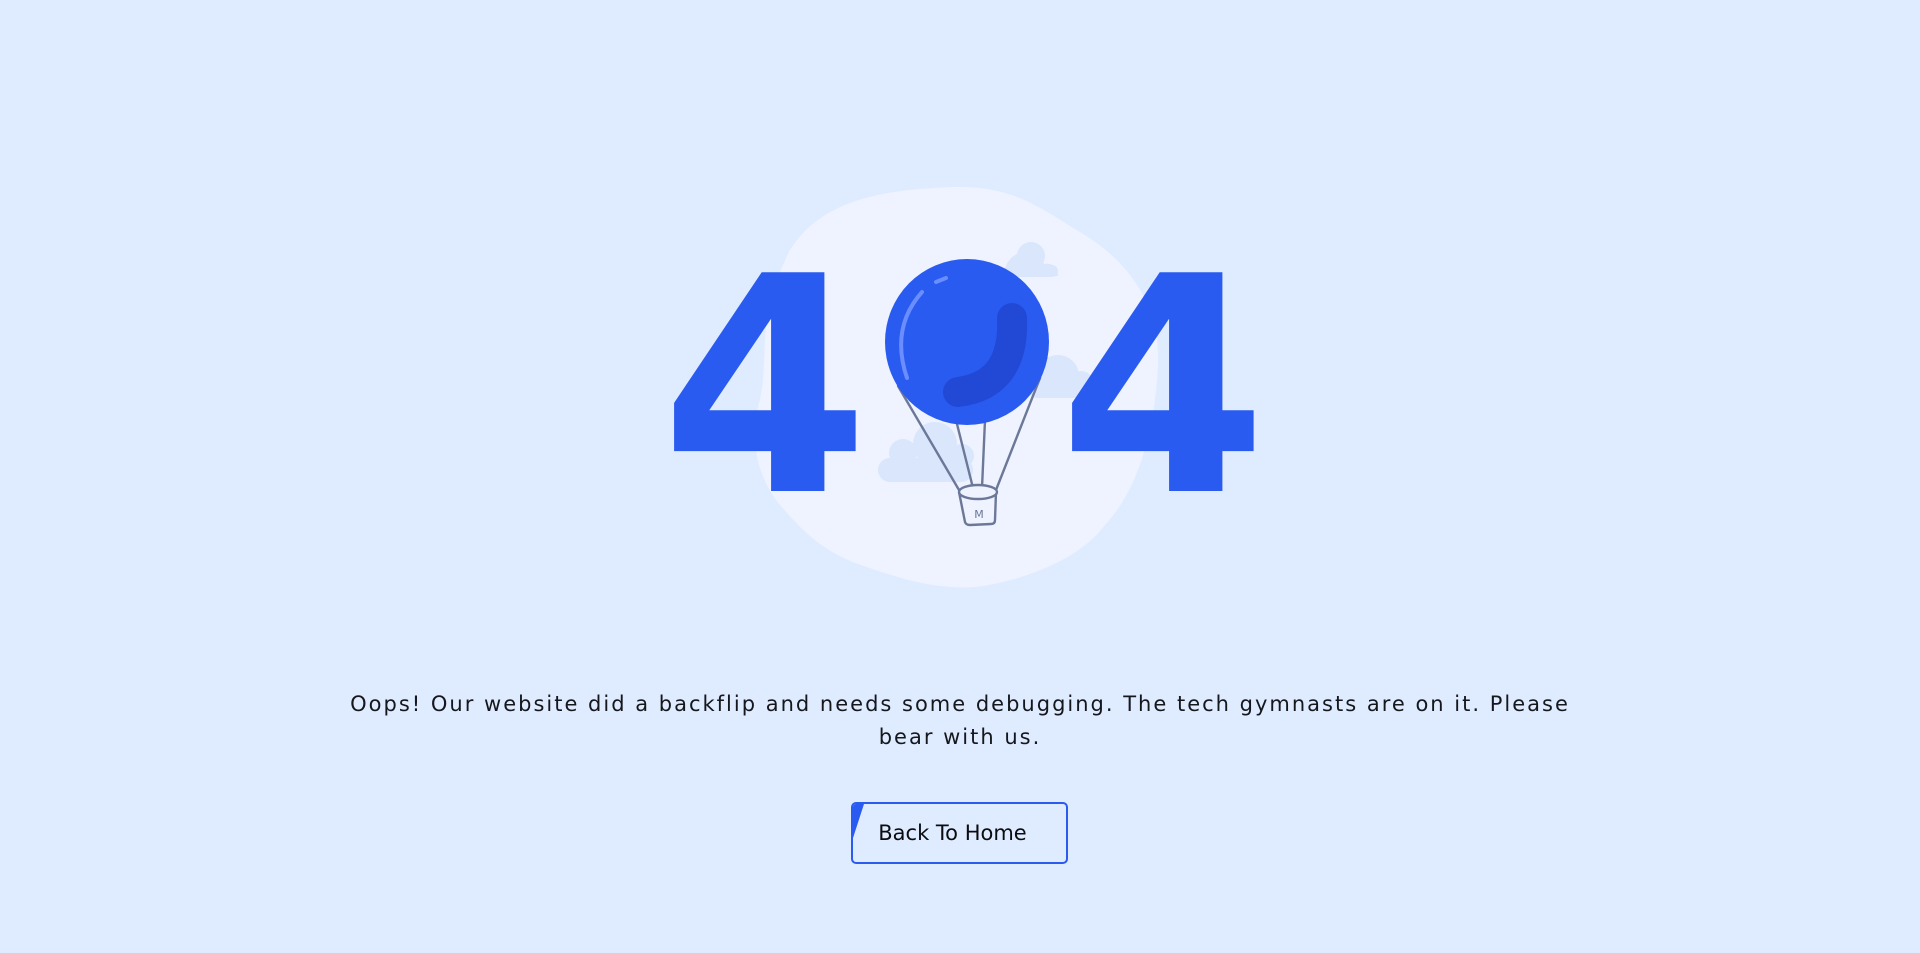 The image size is (1920, 953). I want to click on button-corner-accent, so click(858, 821).